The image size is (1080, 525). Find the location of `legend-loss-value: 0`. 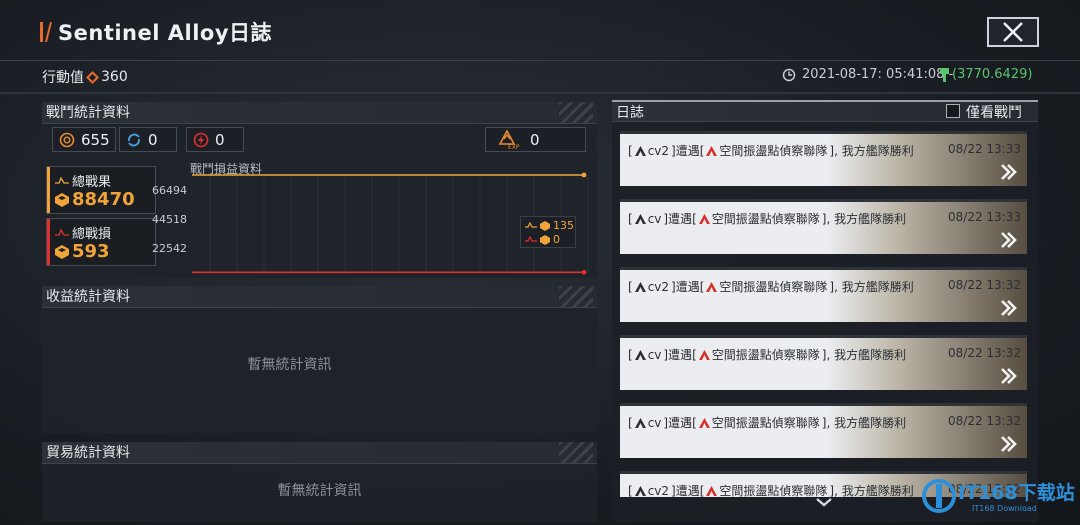

legend-loss-value: 0 is located at coordinates (556, 239).